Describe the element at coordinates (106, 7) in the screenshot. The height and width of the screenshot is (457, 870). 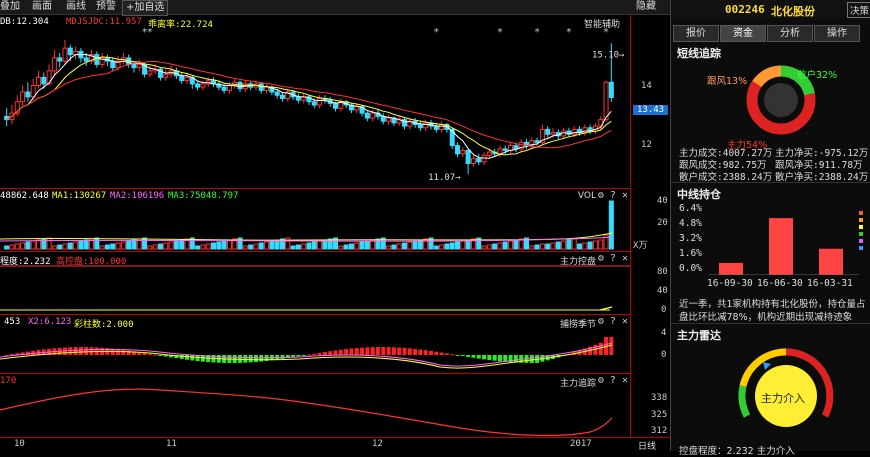
I see `alert-button: 预警` at that location.